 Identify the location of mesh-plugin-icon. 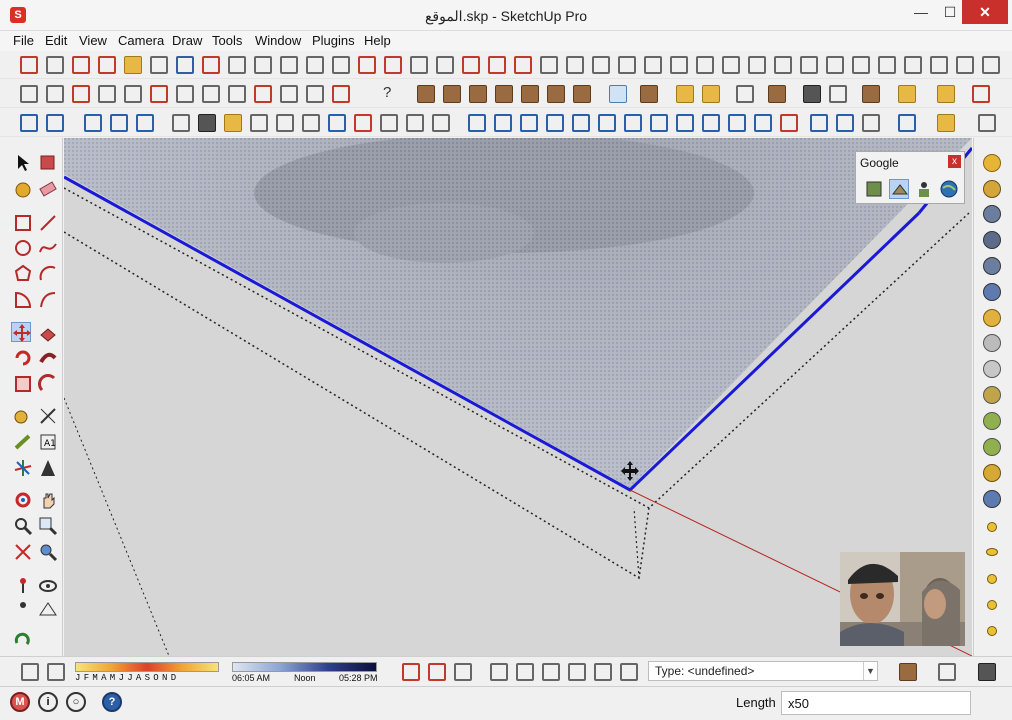
(992, 395).